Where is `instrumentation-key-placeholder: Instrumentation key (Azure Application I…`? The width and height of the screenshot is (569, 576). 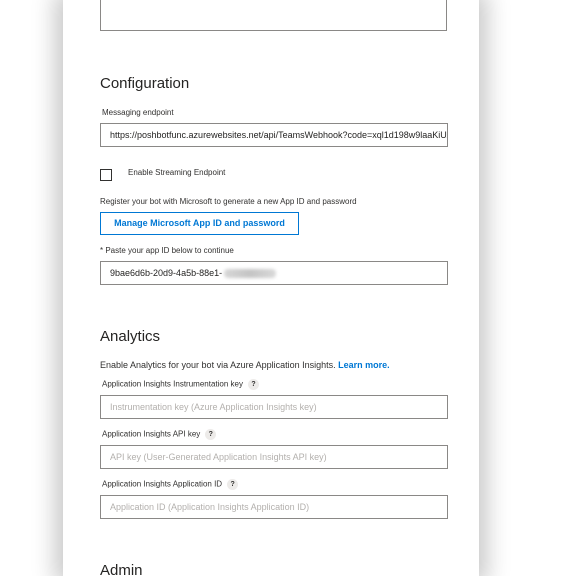 instrumentation-key-placeholder: Instrumentation key (Azure Application I… is located at coordinates (213, 407).